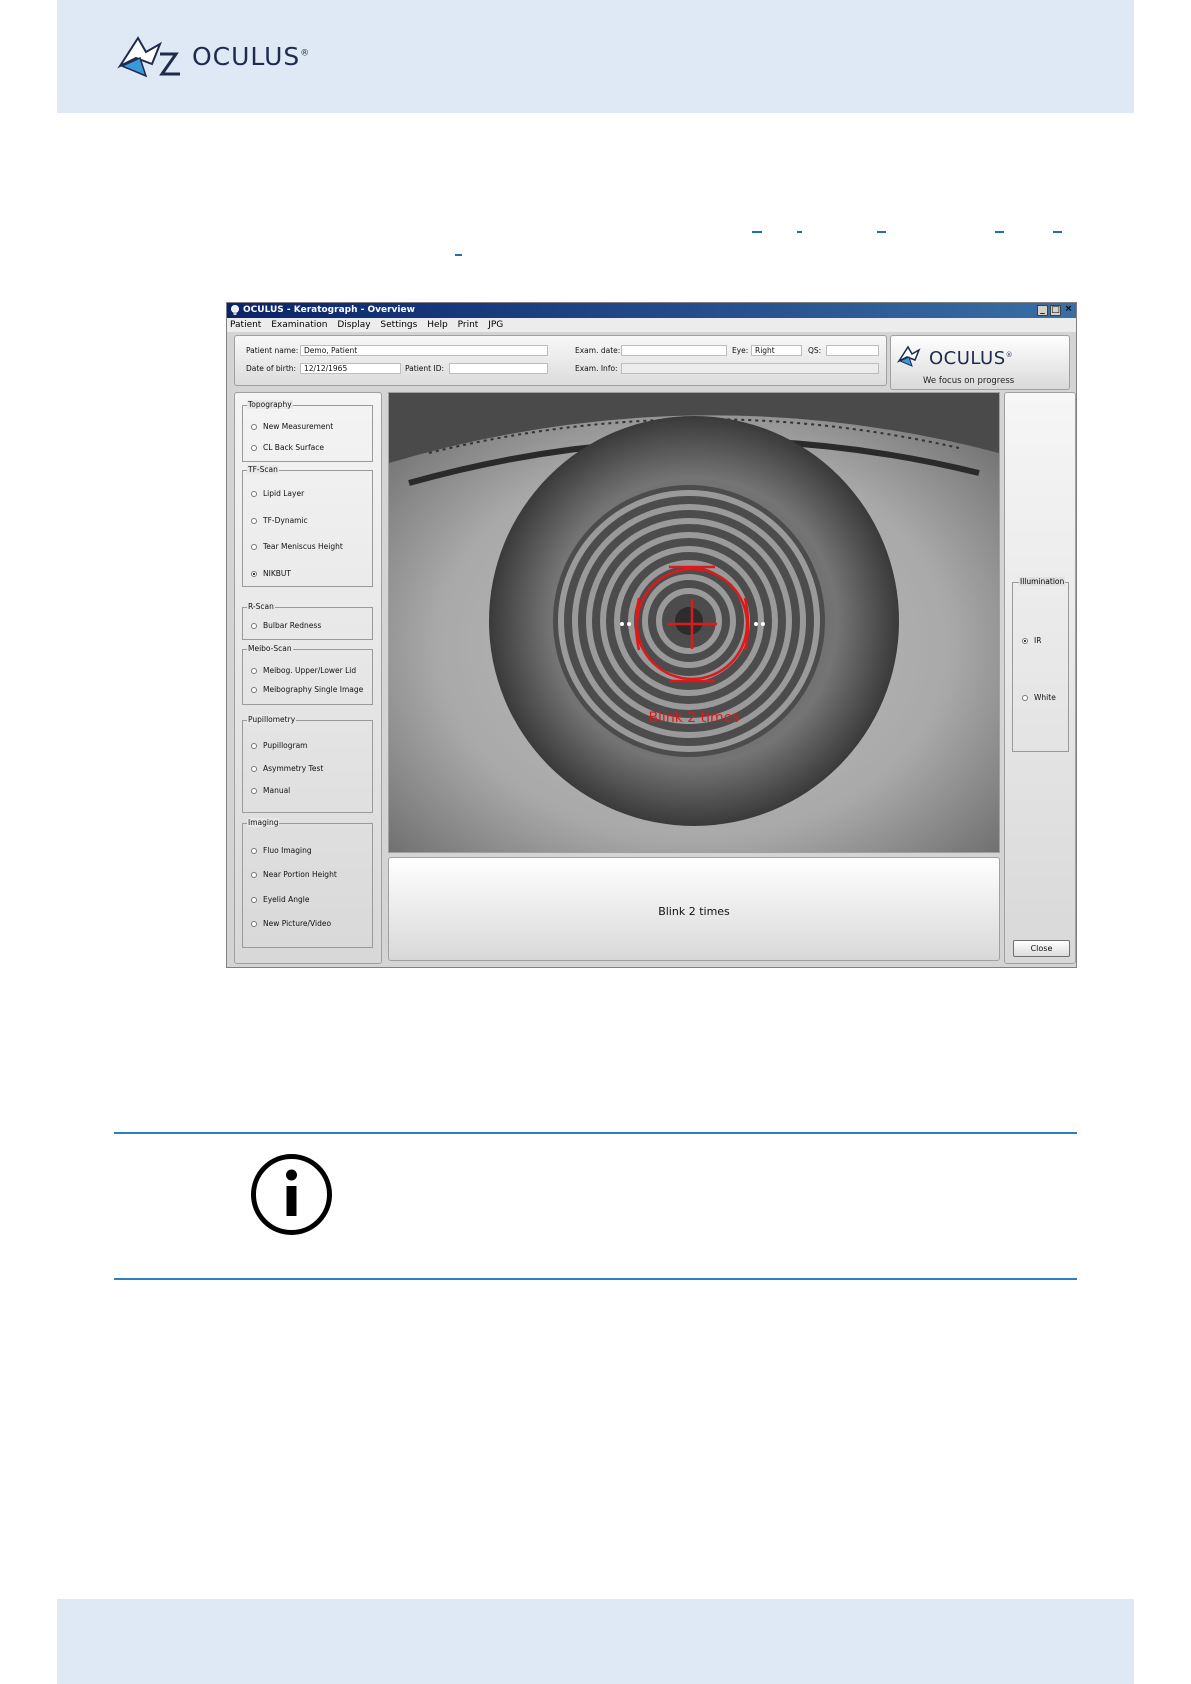 The image size is (1191, 1684). I want to click on oculus-logo-icon, so click(909, 356).